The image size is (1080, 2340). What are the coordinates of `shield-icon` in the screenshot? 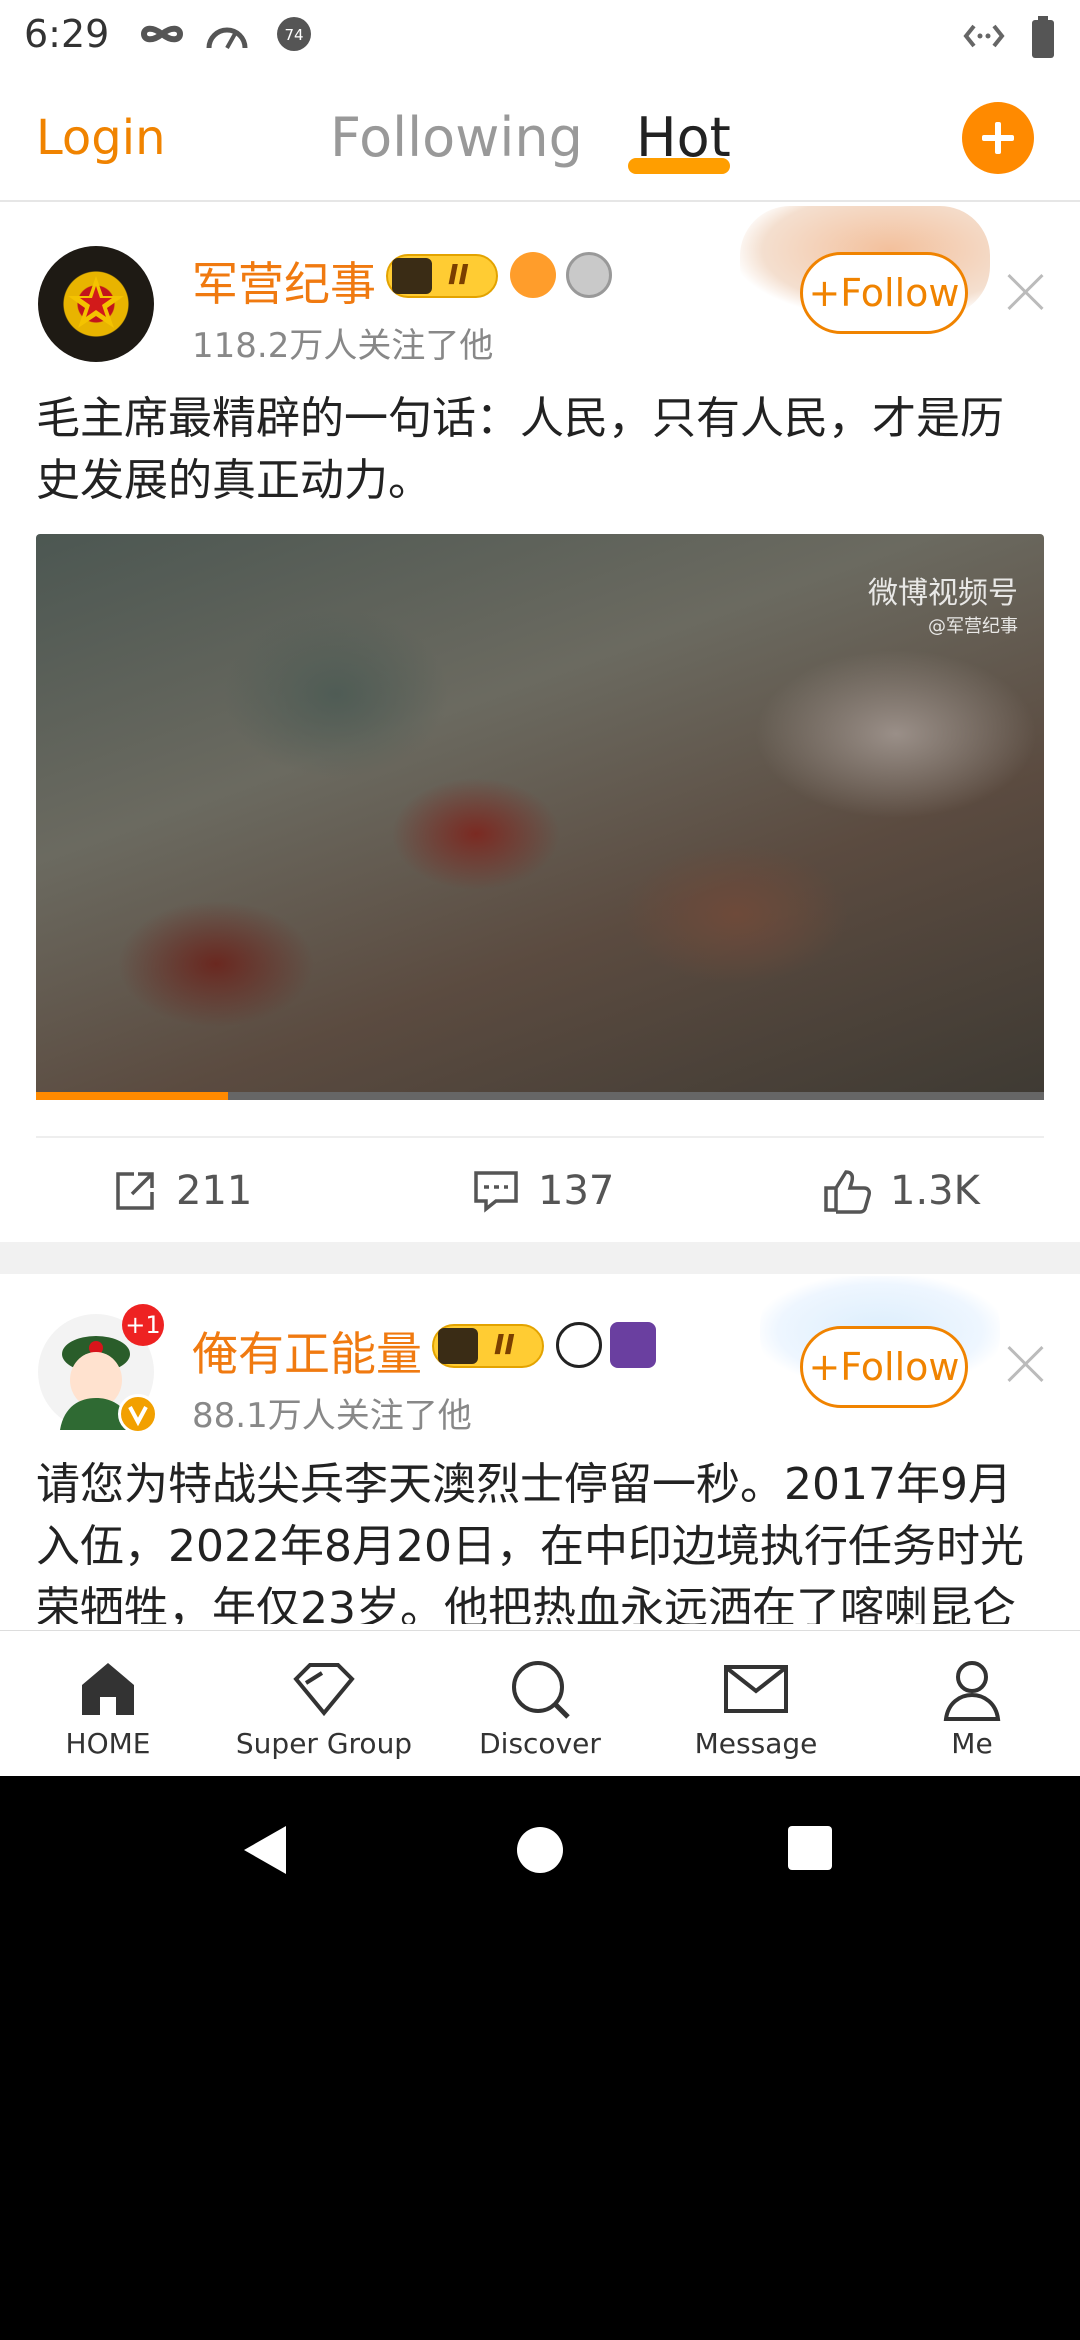 It's located at (633, 1345).